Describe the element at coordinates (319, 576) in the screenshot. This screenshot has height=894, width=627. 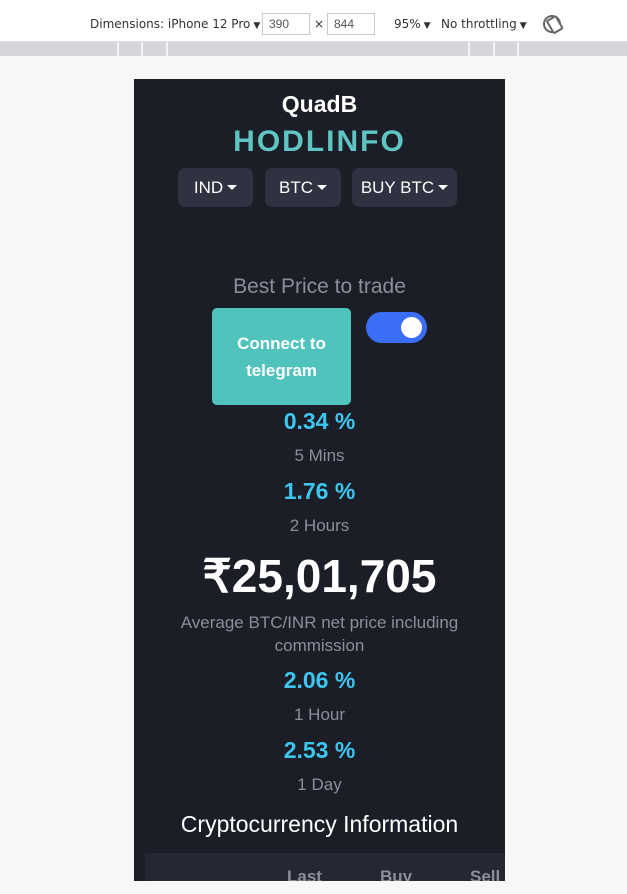
I see `average-price: ₹25,01,705` at that location.